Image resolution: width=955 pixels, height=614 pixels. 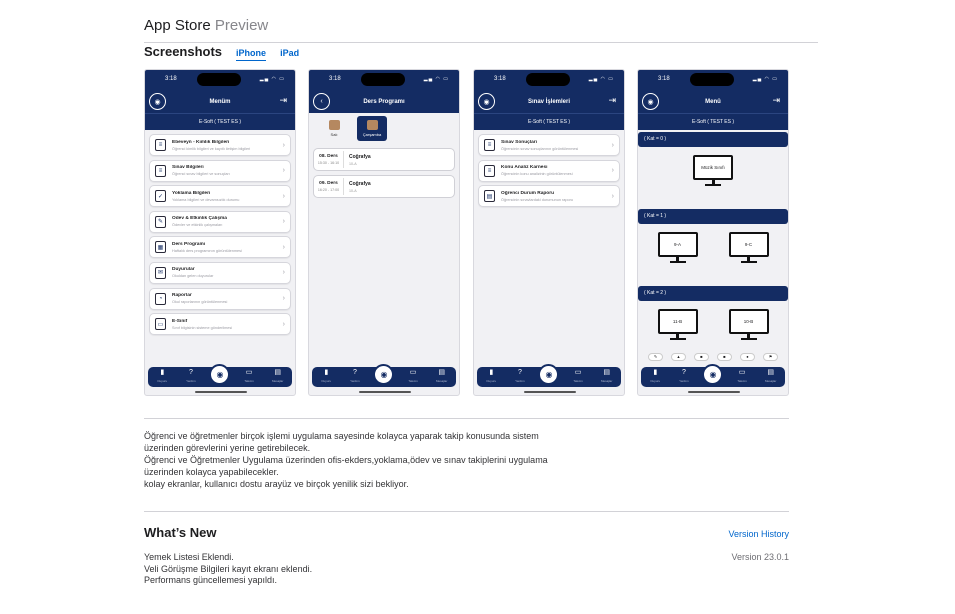 What do you see at coordinates (724, 357) in the screenshot?
I see `quick-action-icon: ■` at bounding box center [724, 357].